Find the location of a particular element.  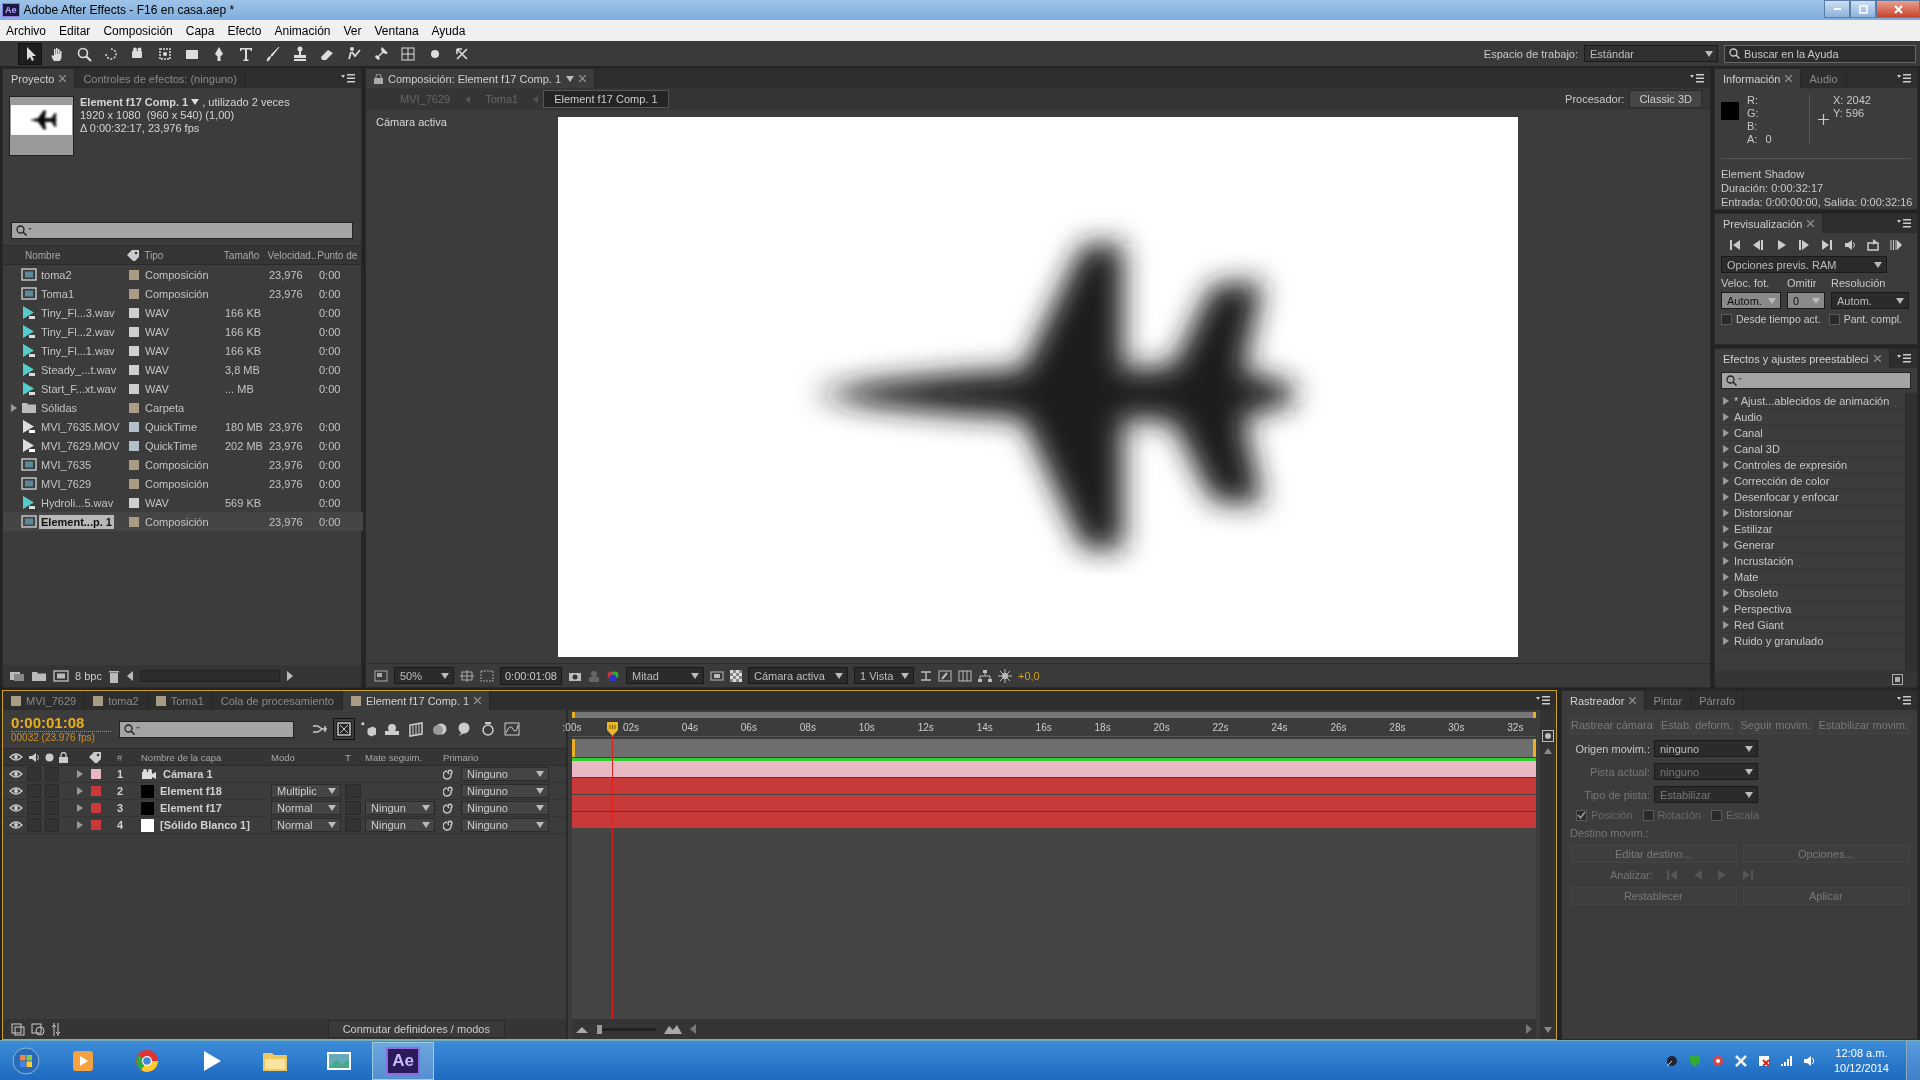

project-item: MVI_7635.MOV QuickTime 180 MB 23,976 0:00 is located at coordinates (183, 426).